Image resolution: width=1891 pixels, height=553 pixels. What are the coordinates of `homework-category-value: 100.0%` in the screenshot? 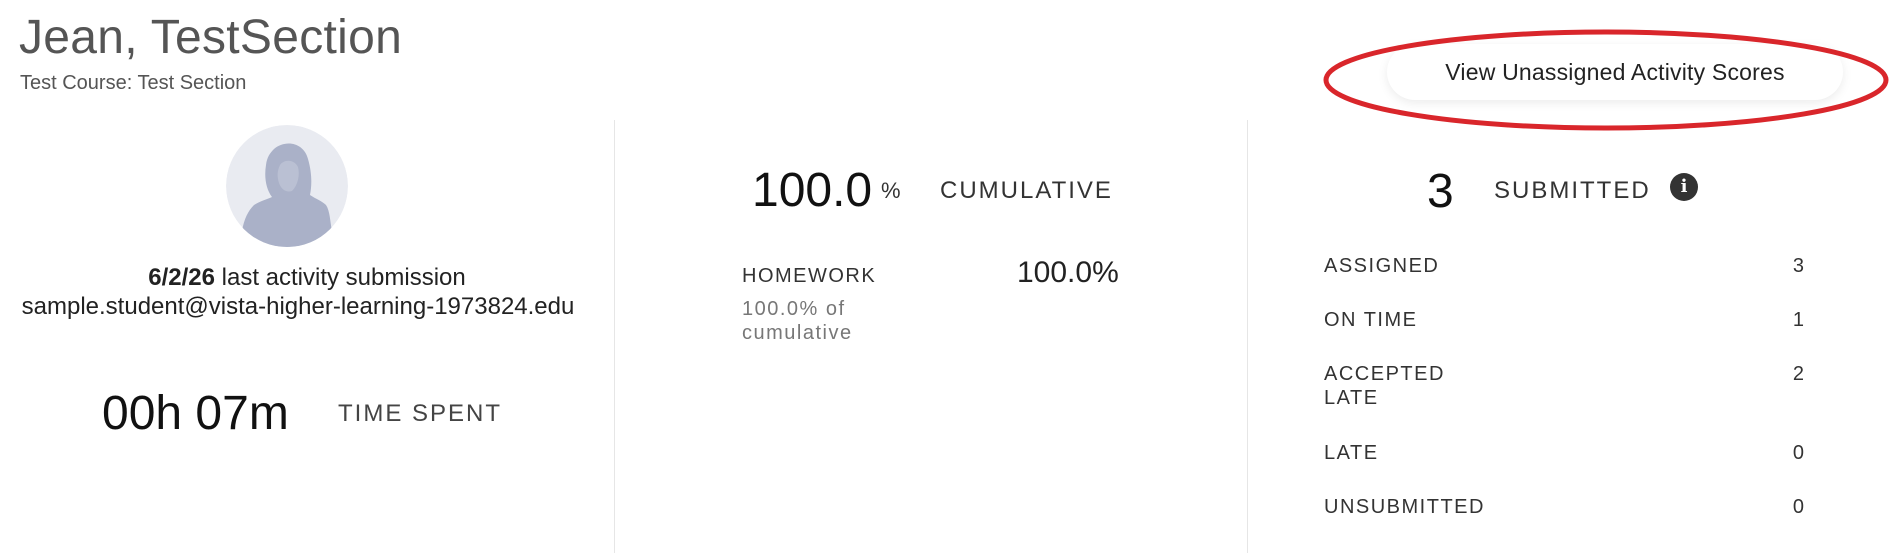 It's located at (1068, 272).